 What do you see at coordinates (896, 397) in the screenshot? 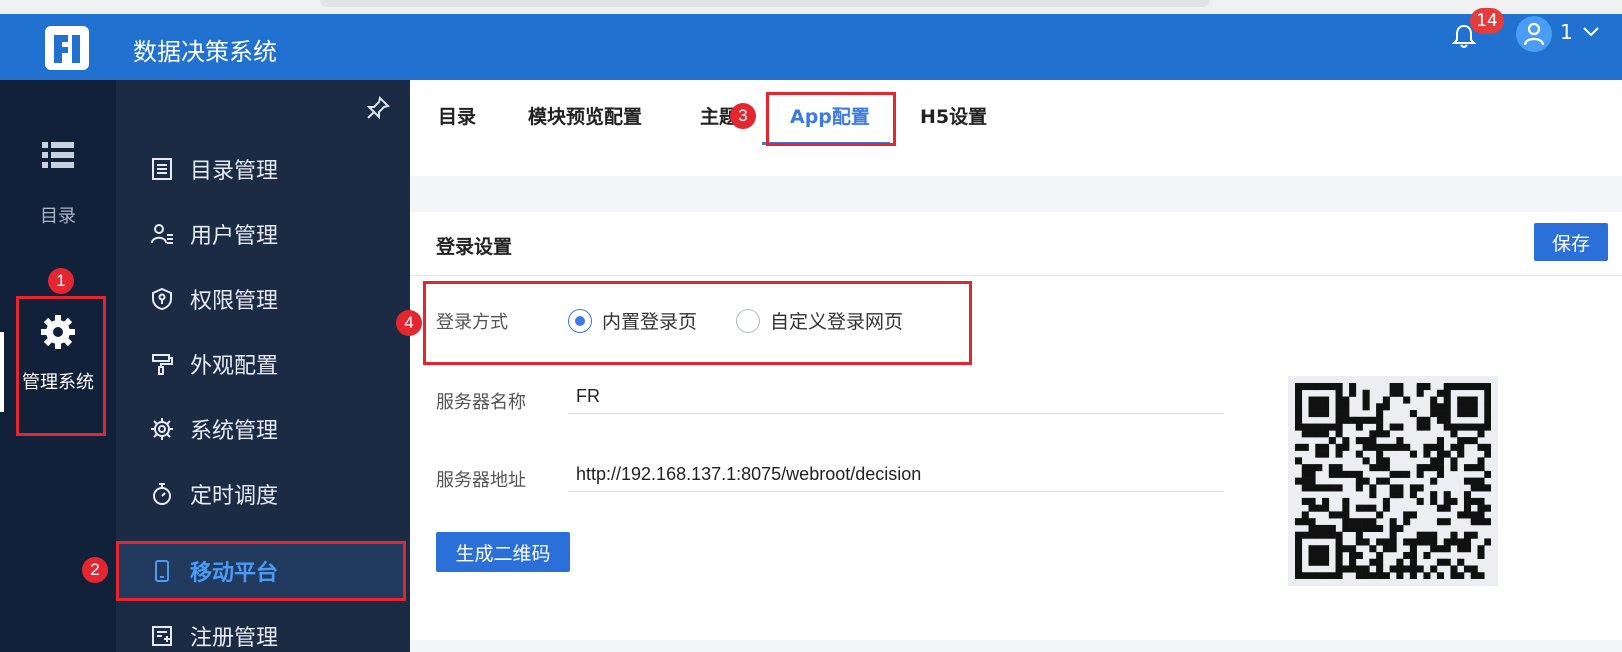
I see `server-name-input` at bounding box center [896, 397].